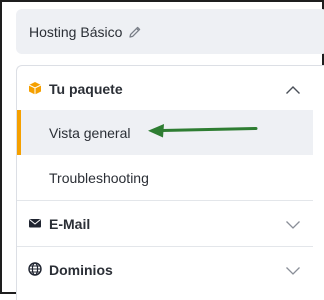 This screenshot has width=324, height=300. What do you see at coordinates (81, 269) in the screenshot?
I see `menu-section-domains-label: Dominios` at bounding box center [81, 269].